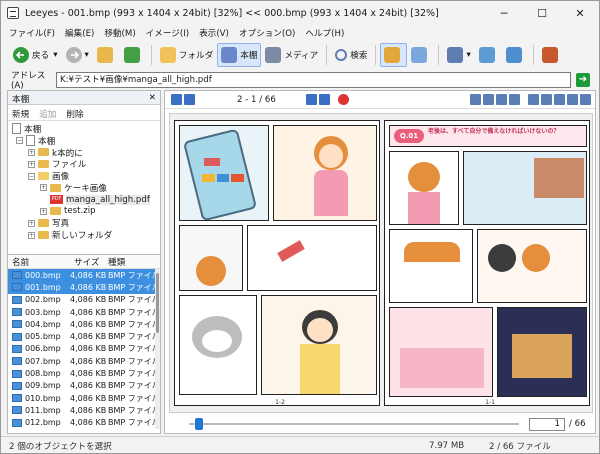 This screenshot has height=454, width=600. Describe the element at coordinates (559, 99) in the screenshot. I see `spread-icon` at that location.